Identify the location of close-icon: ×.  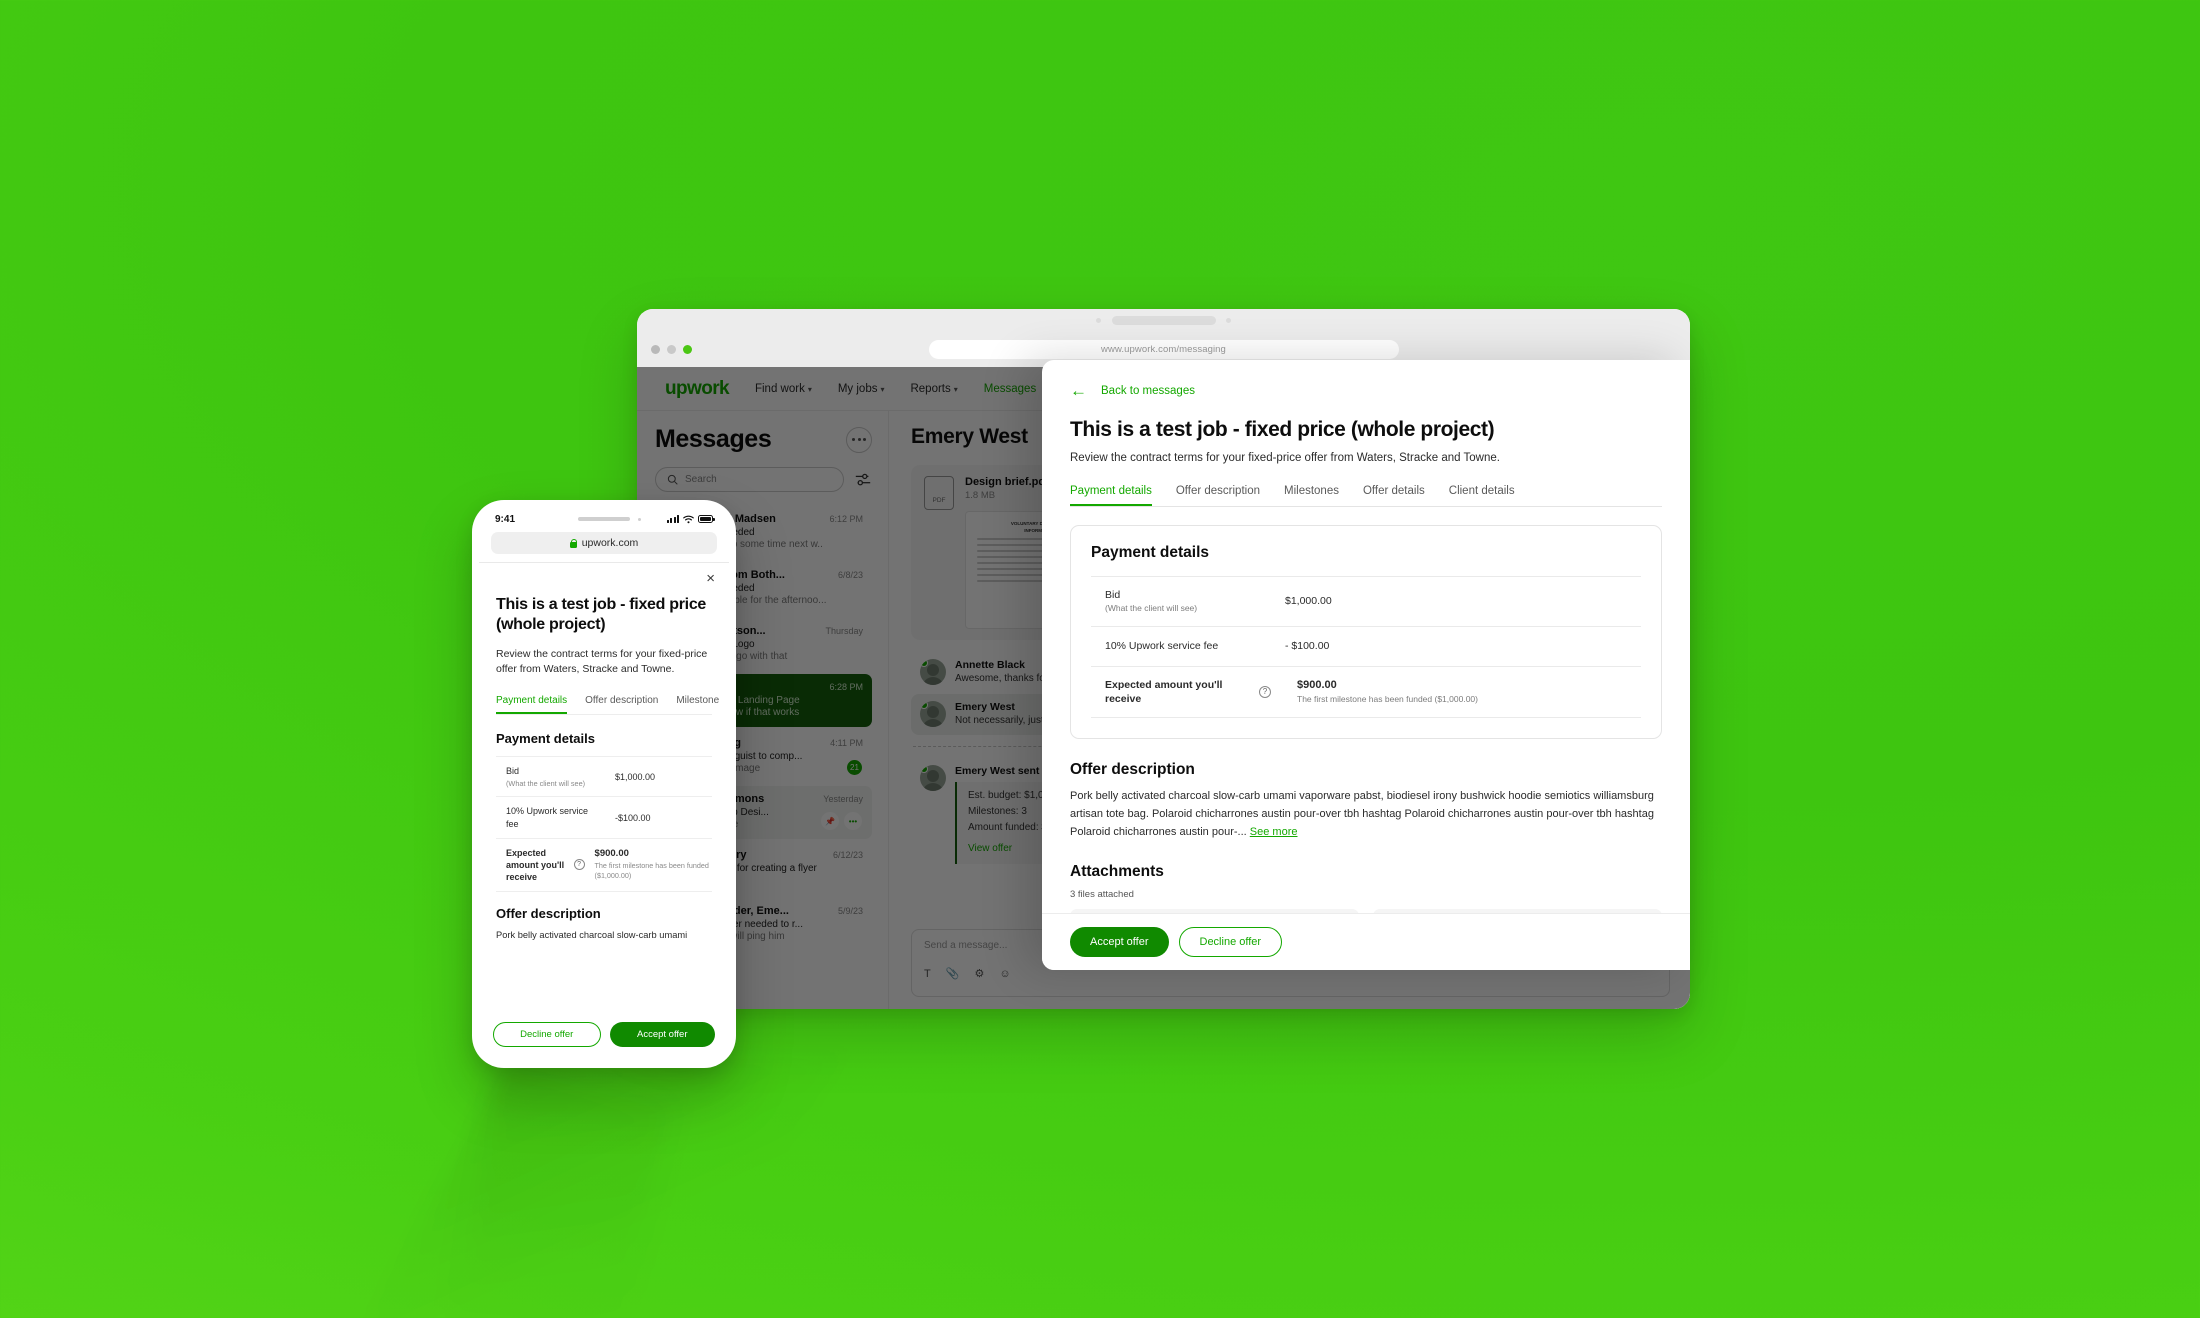
(710, 578).